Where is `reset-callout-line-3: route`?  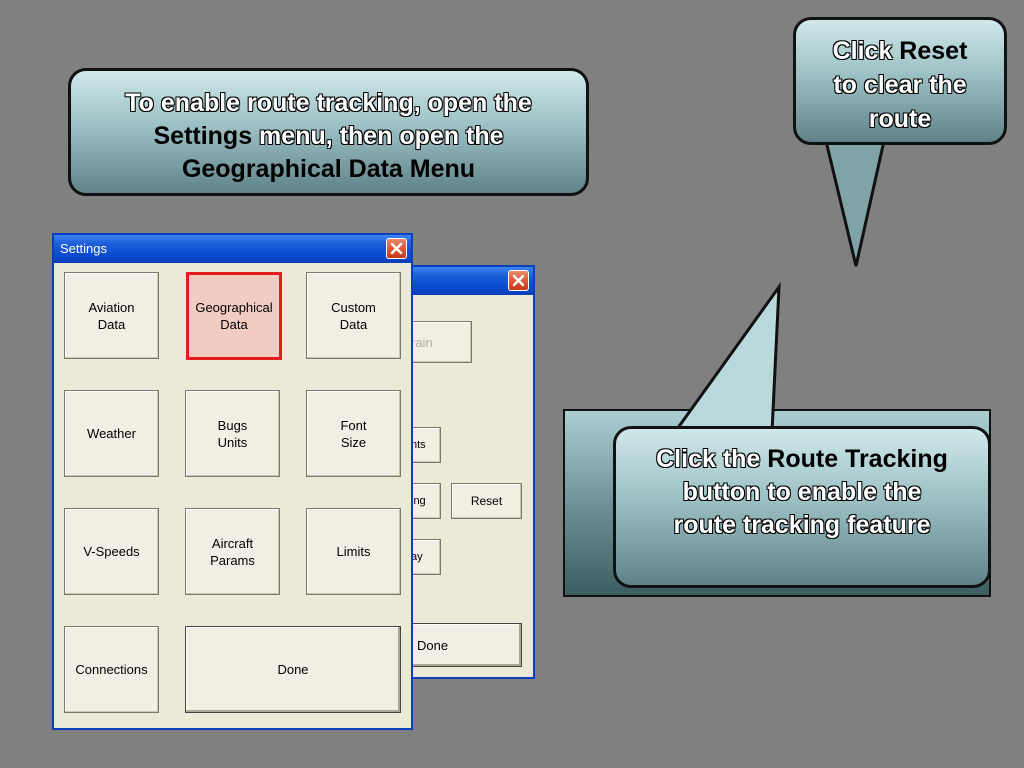
reset-callout-line-3: route is located at coordinates (900, 119).